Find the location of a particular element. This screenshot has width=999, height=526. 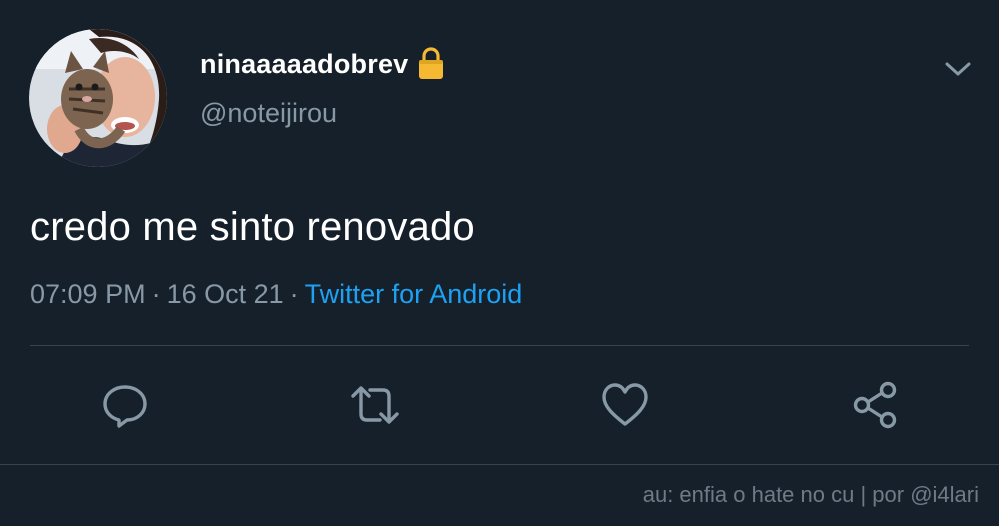

share-button is located at coordinates (875, 405).